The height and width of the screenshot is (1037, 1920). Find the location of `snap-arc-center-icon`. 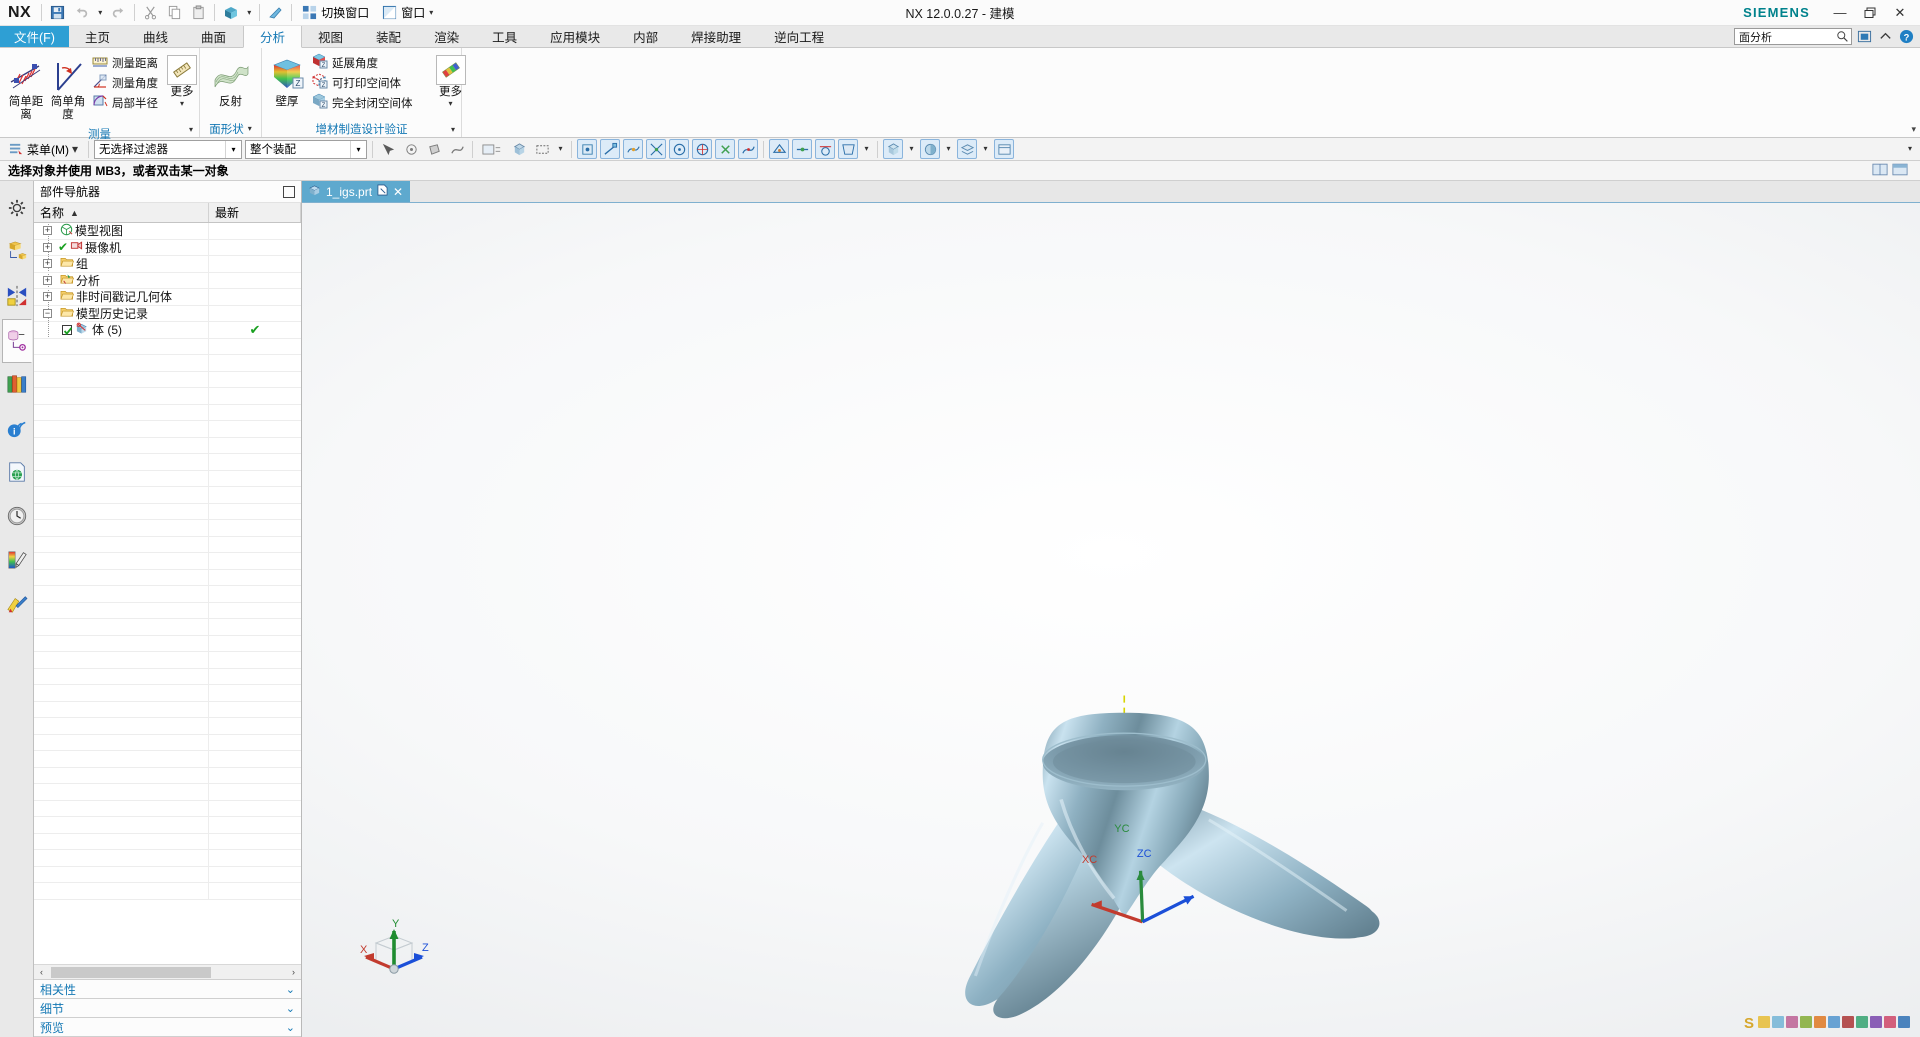

snap-arc-center-icon is located at coordinates (679, 149).